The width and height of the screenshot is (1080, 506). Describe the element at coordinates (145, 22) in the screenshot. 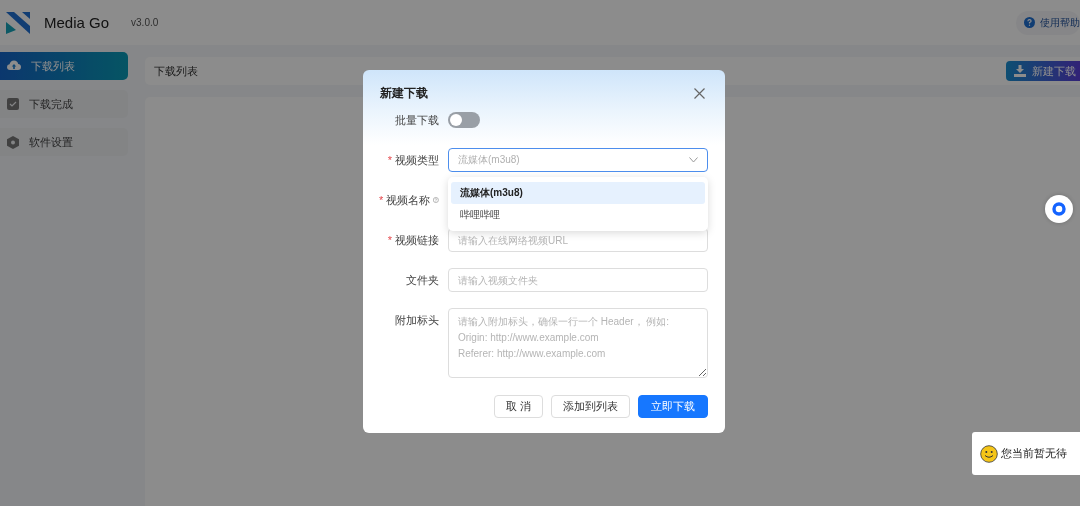

I see `app-version: v3.0.0` at that location.